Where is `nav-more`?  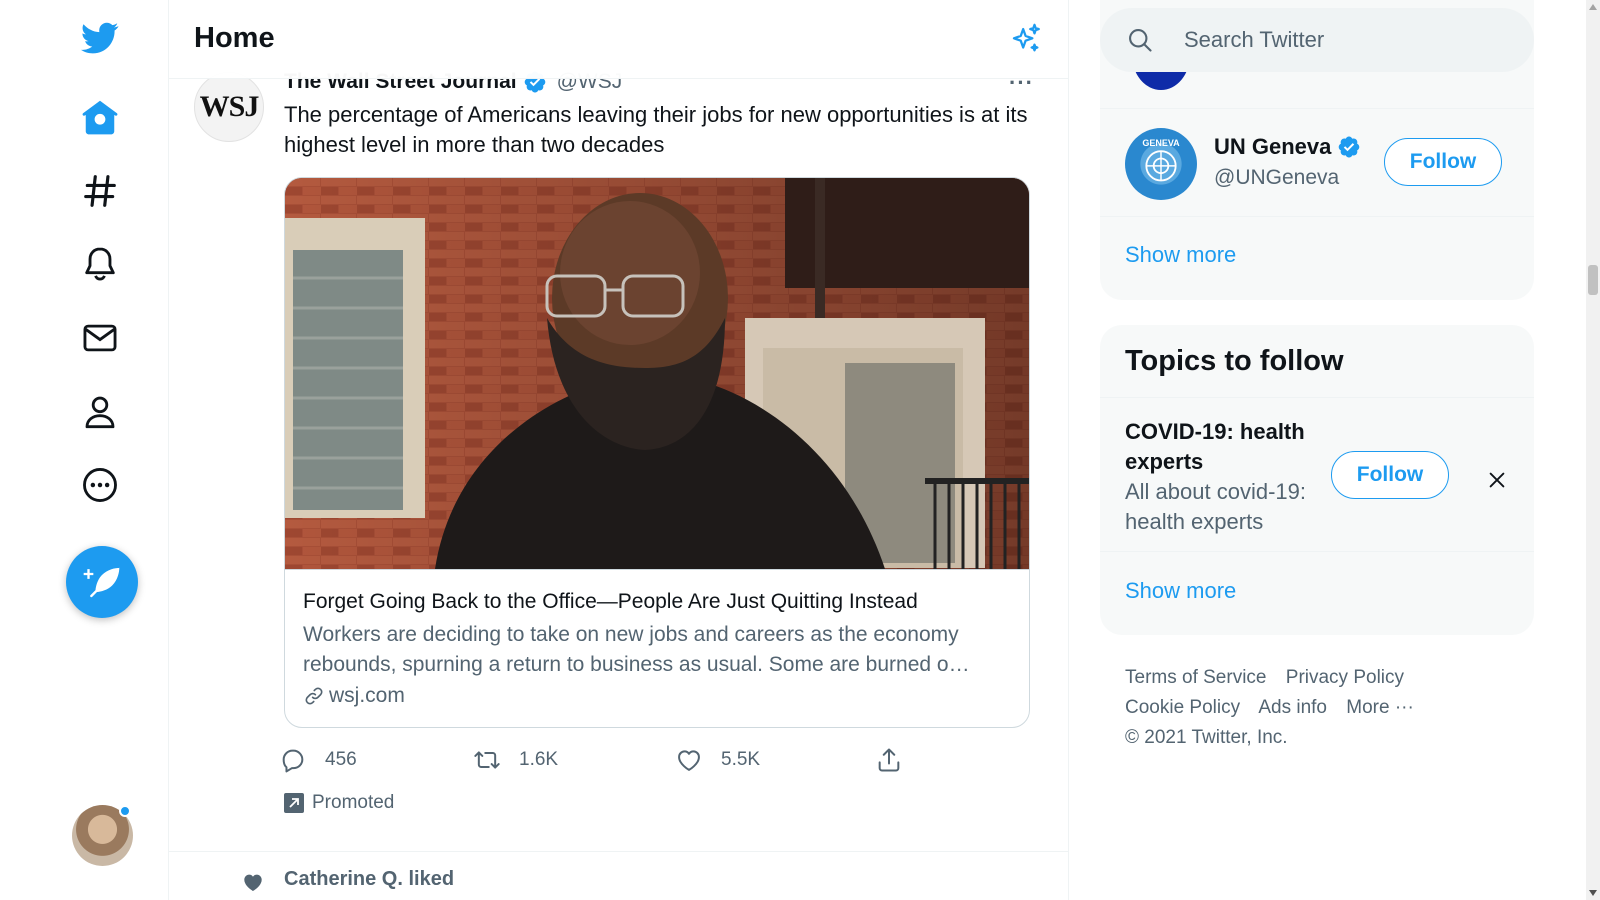
nav-more is located at coordinates (100, 485).